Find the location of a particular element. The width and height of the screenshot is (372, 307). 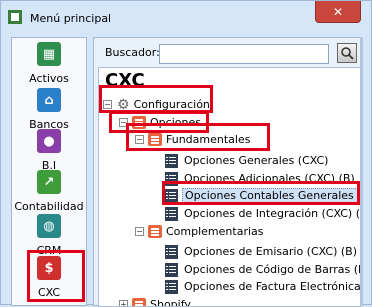

leaf-label: Opciones de Emisario (CXC) (B) is located at coordinates (270, 251).